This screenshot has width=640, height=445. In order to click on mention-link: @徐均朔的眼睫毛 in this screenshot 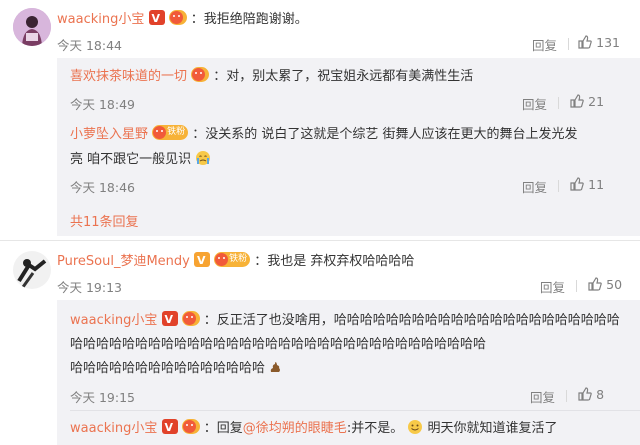, I will do `click(295, 428)`.